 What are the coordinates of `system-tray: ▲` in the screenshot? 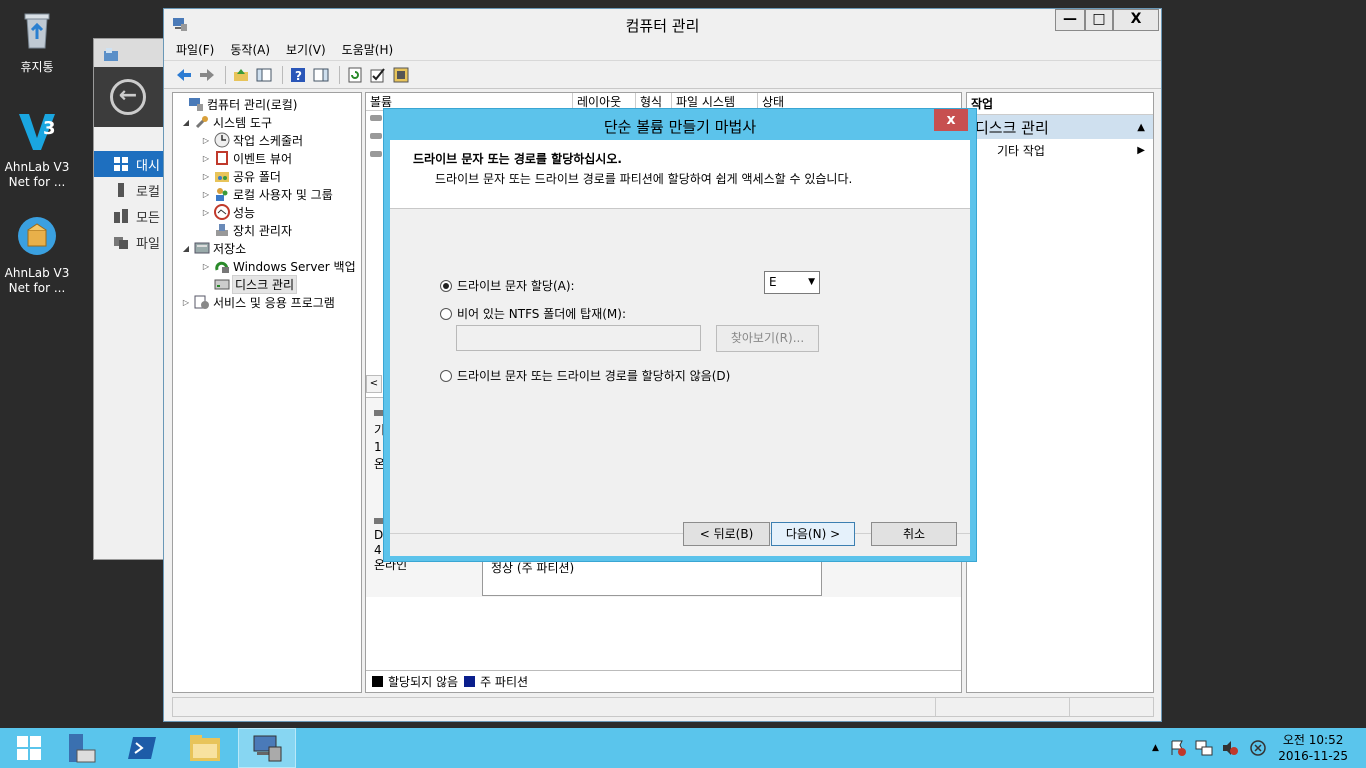 It's located at (1209, 748).